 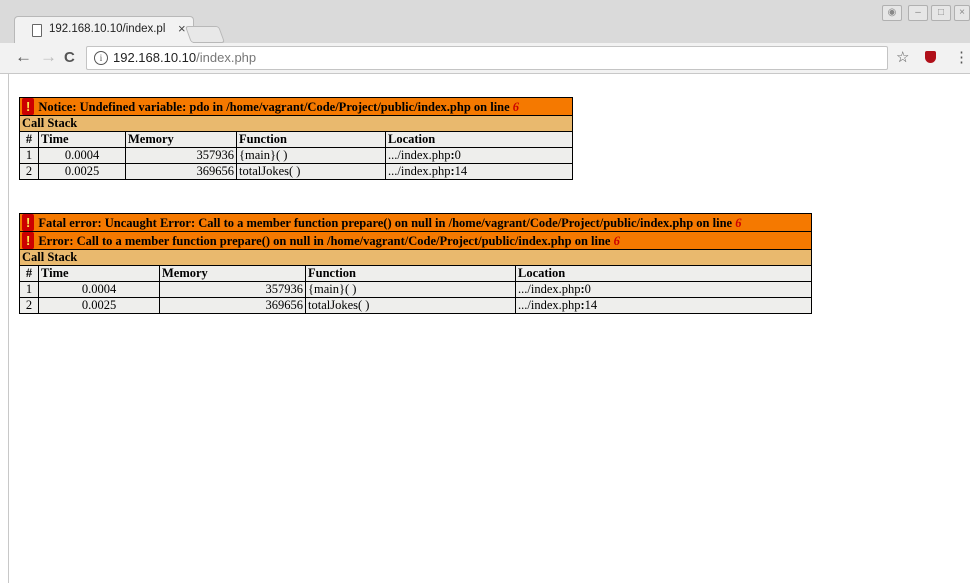 I want to click on new-tab-button, so click(x=205, y=34).